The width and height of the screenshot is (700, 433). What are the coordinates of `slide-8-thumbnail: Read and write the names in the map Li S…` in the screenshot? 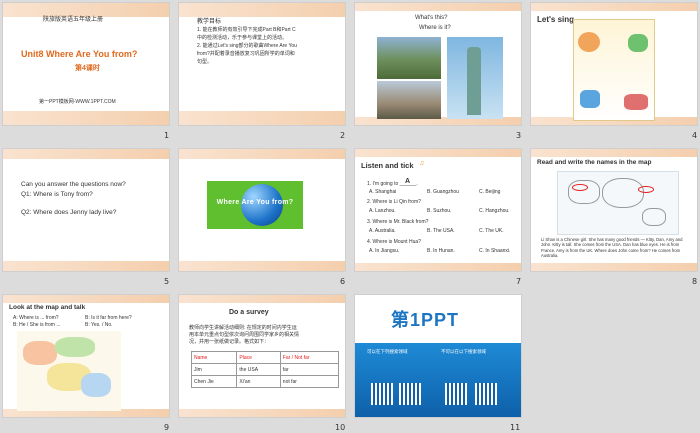 It's located at (614, 210).